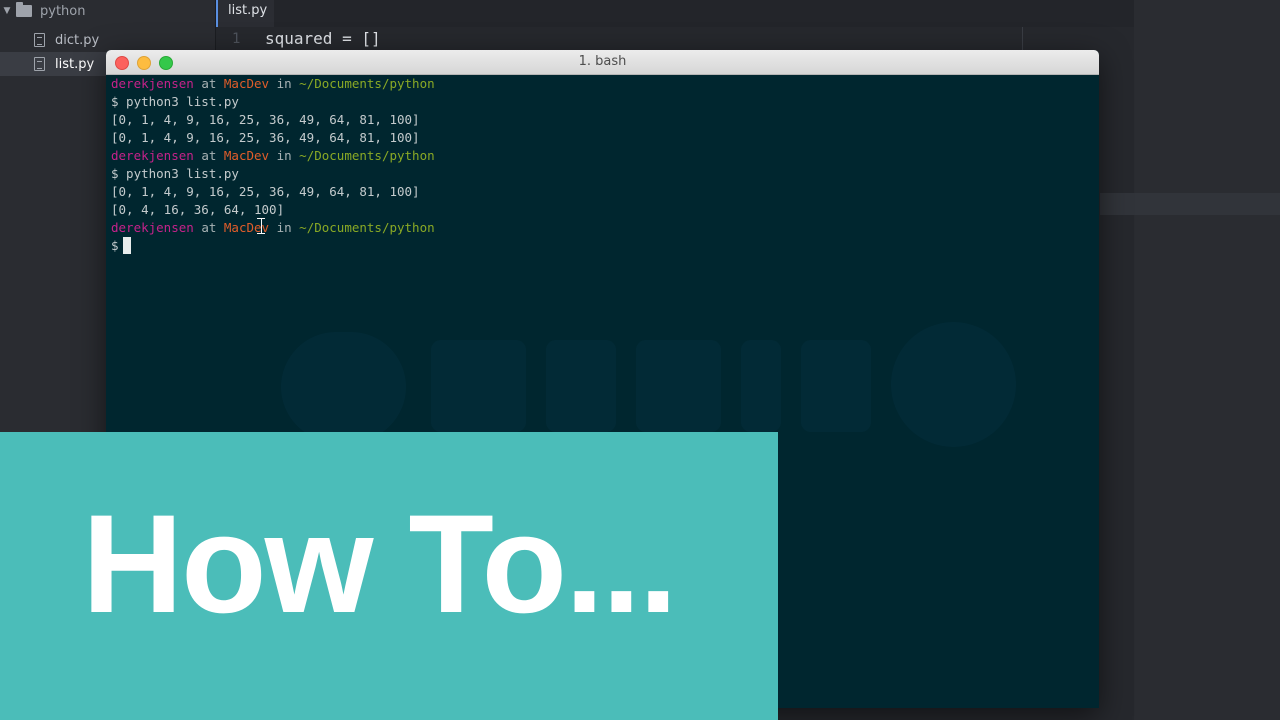 This screenshot has width=1280, height=720. What do you see at coordinates (77, 40) in the screenshot?
I see `file-label: dict.py` at bounding box center [77, 40].